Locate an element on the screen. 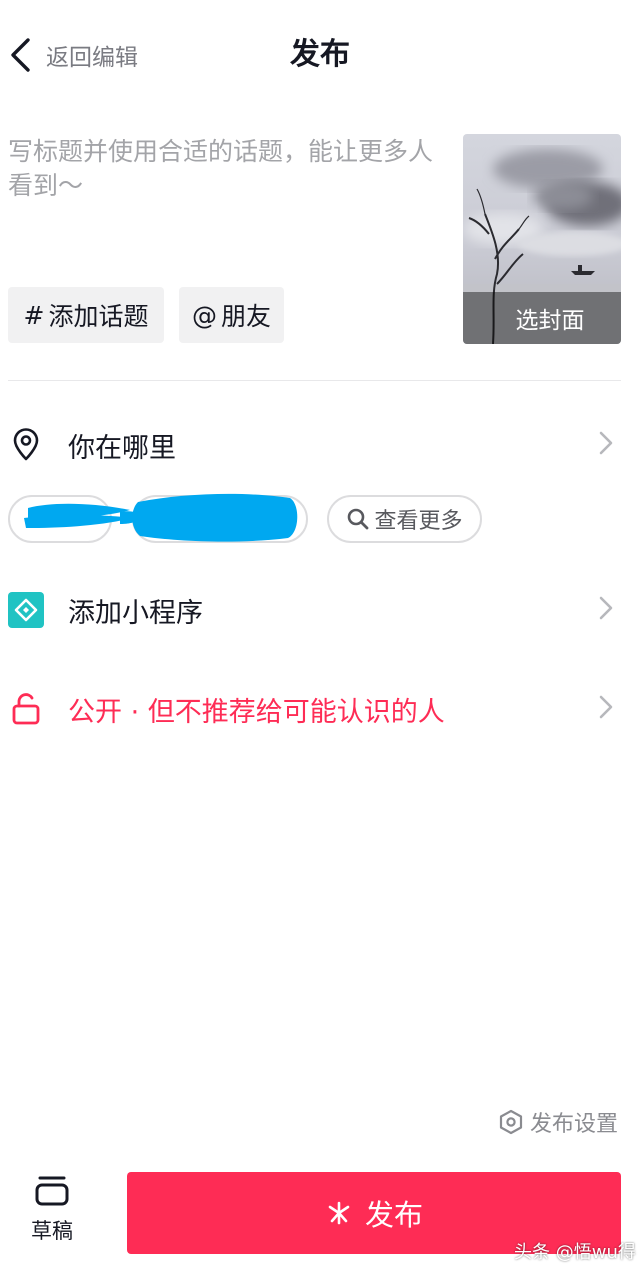 This screenshot has width=640, height=1274. publish-settings-label: 发布设置 is located at coordinates (574, 1124).